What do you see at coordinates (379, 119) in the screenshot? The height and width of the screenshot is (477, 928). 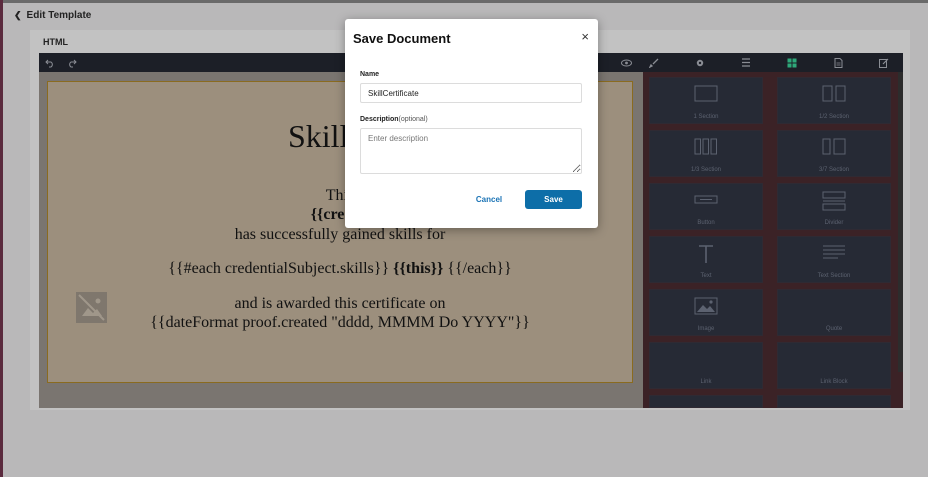 I see `description-label-text: Description` at bounding box center [379, 119].